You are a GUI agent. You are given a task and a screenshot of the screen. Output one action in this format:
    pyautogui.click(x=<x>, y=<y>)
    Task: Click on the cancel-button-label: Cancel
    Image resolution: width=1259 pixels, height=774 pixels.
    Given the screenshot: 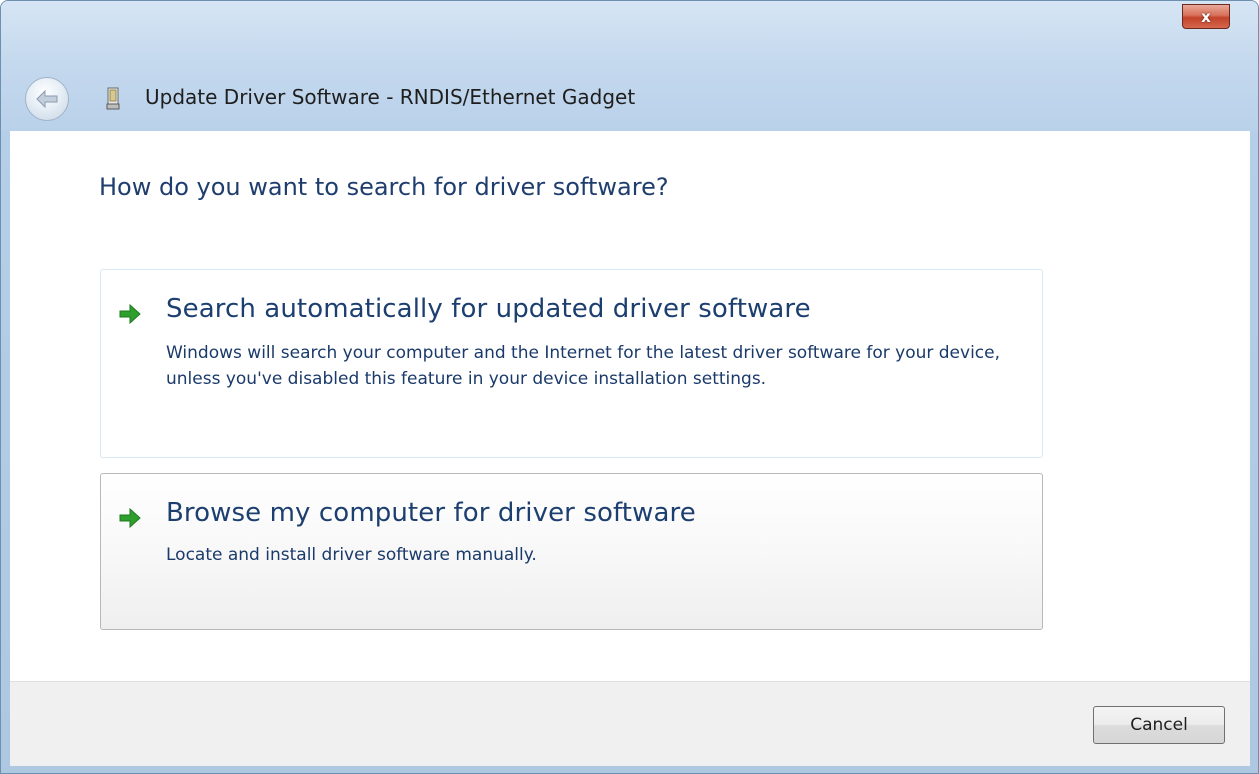 What is the action you would take?
    pyautogui.click(x=1159, y=725)
    